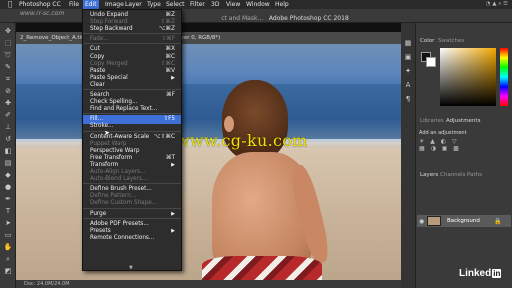 The height and width of the screenshot is (288, 512). What do you see at coordinates (8, 163) in the screenshot?
I see `gradient-tool-icon: ▤` at bounding box center [8, 163].